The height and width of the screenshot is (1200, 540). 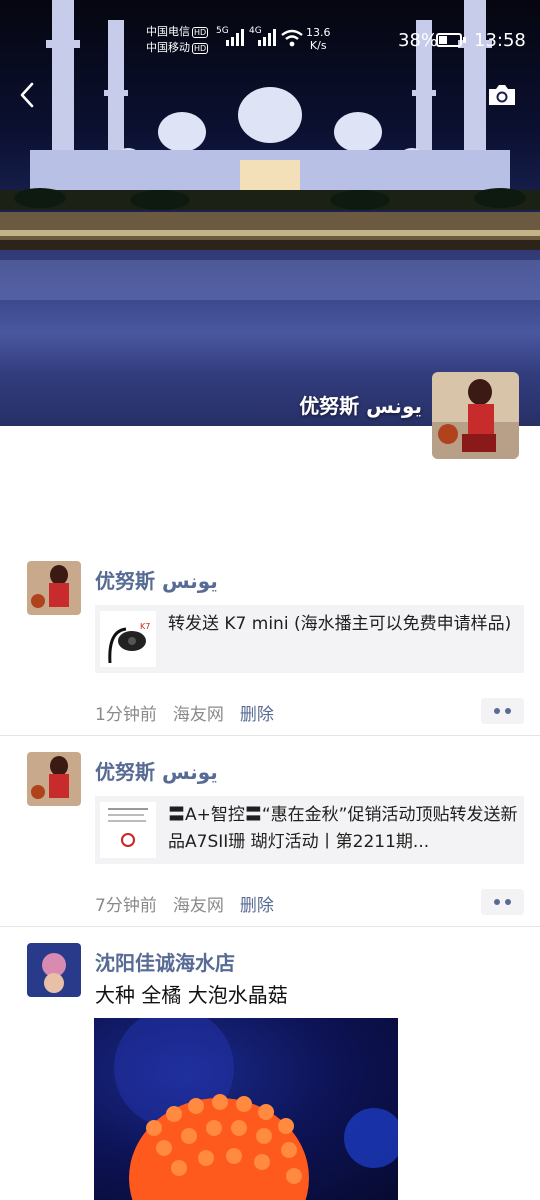 I want to click on network-speed: 13.6 K/s, so click(x=318, y=39).